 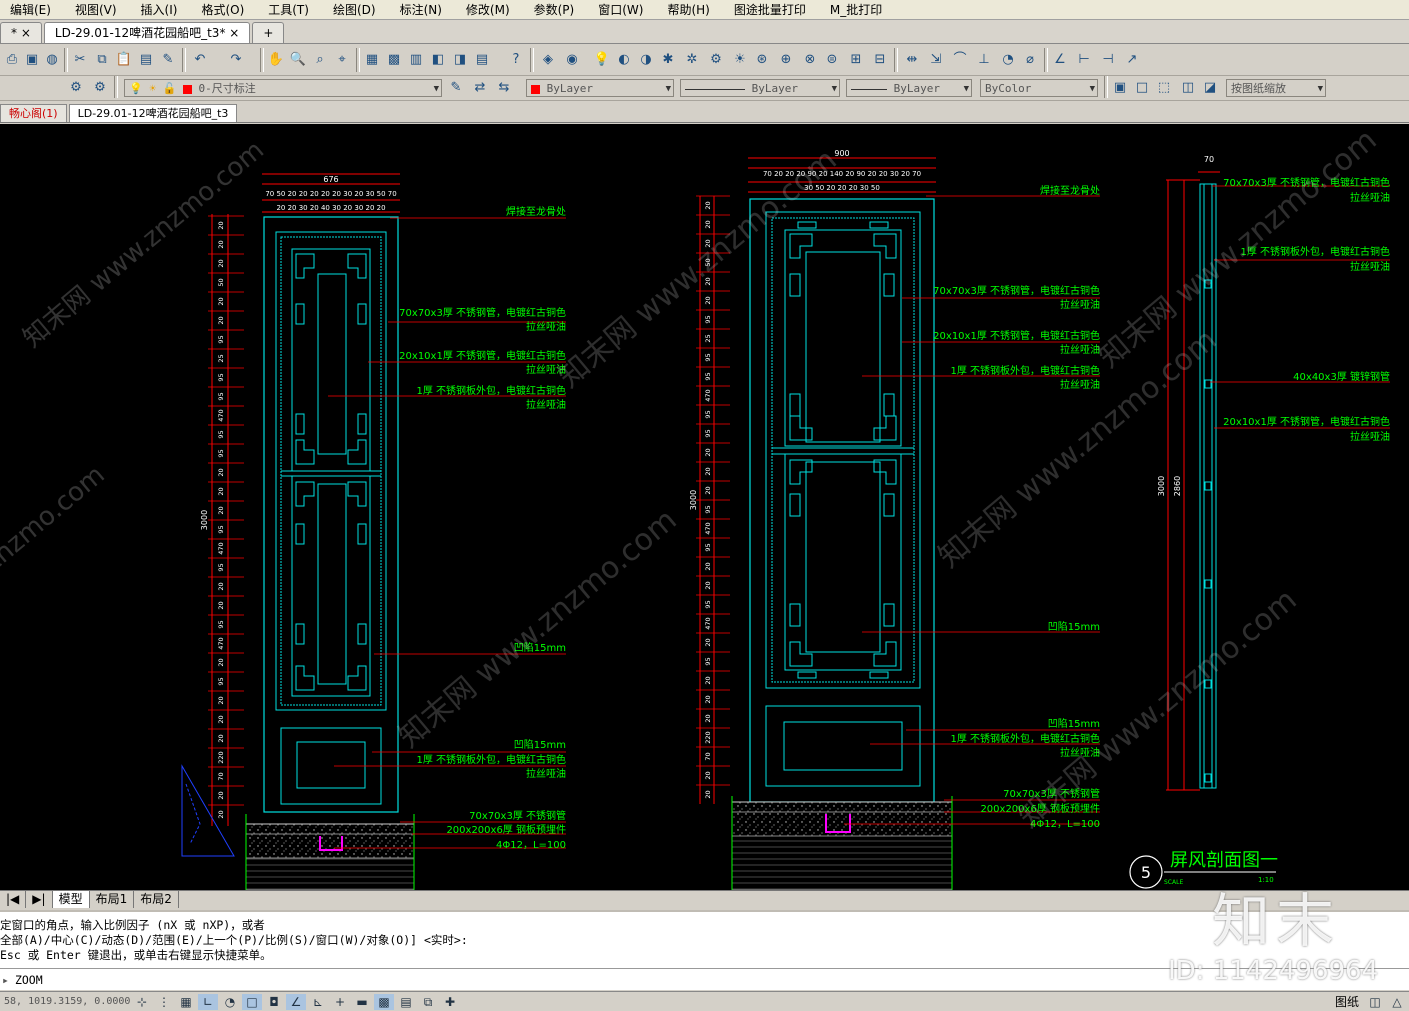 I want to click on otrack-icon: ∠, so click(x=296, y=1001).